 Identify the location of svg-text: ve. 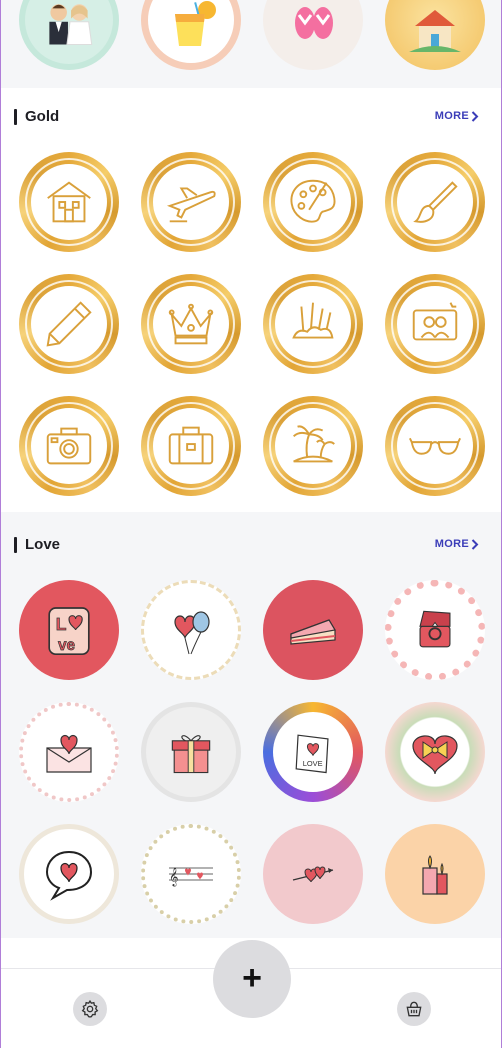
(67, 645).